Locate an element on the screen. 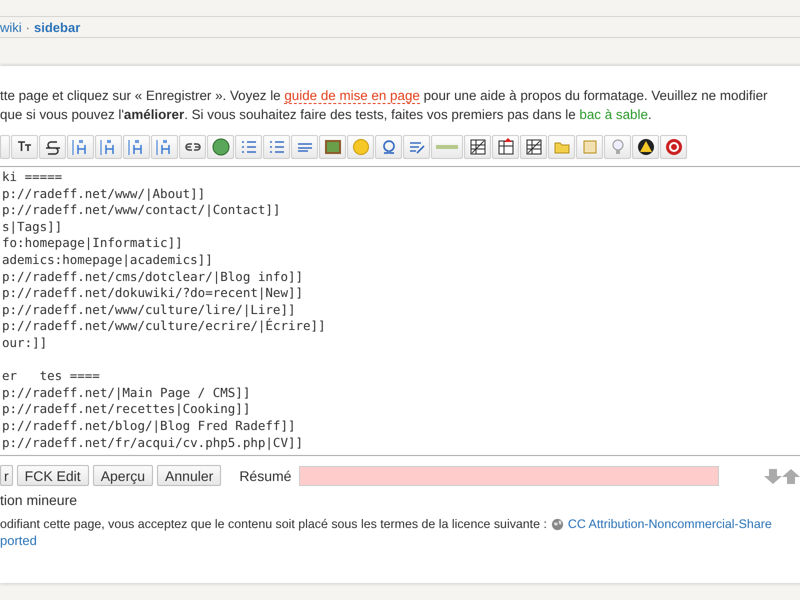 The height and width of the screenshot is (600, 800). minor-edit-label: tion mineure is located at coordinates (39, 500).